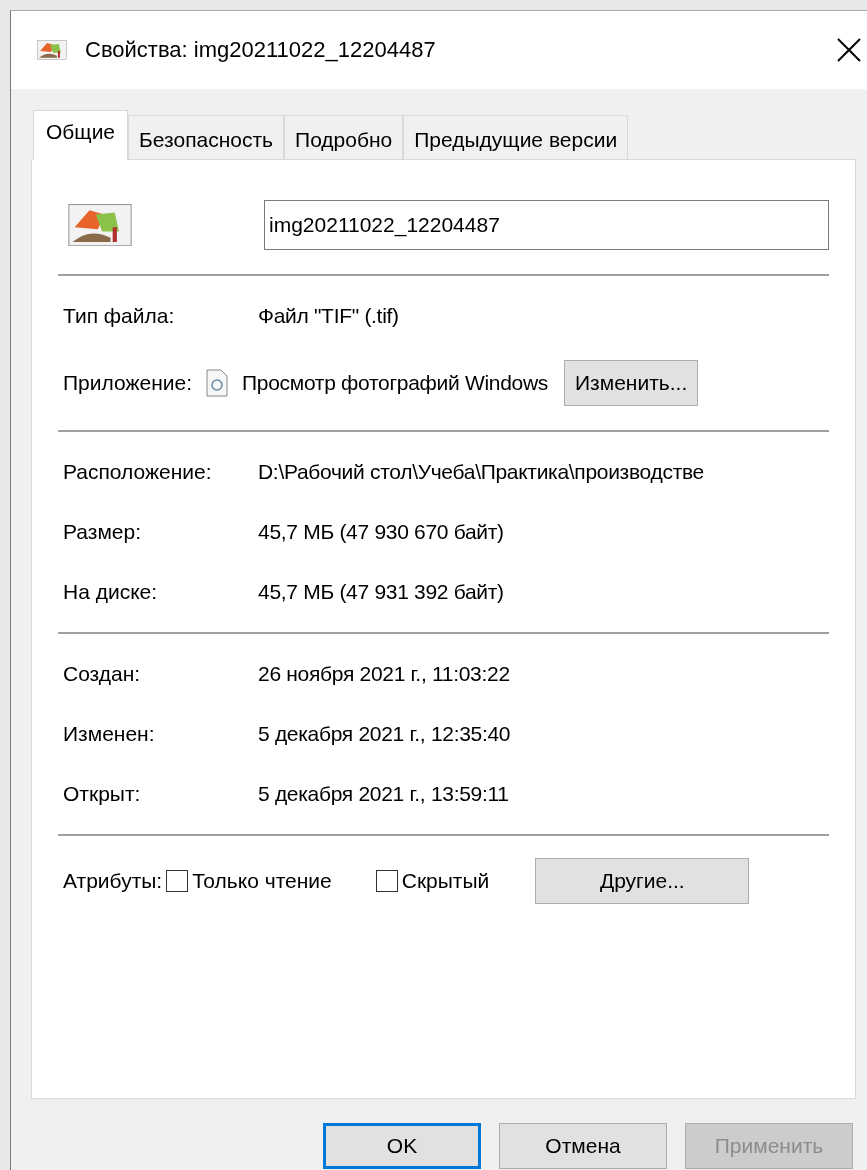 The height and width of the screenshot is (1170, 867). Describe the element at coordinates (385, 734) in the screenshot. I see `property-value: 5 декабря 2021 г., 12:35:40` at that location.